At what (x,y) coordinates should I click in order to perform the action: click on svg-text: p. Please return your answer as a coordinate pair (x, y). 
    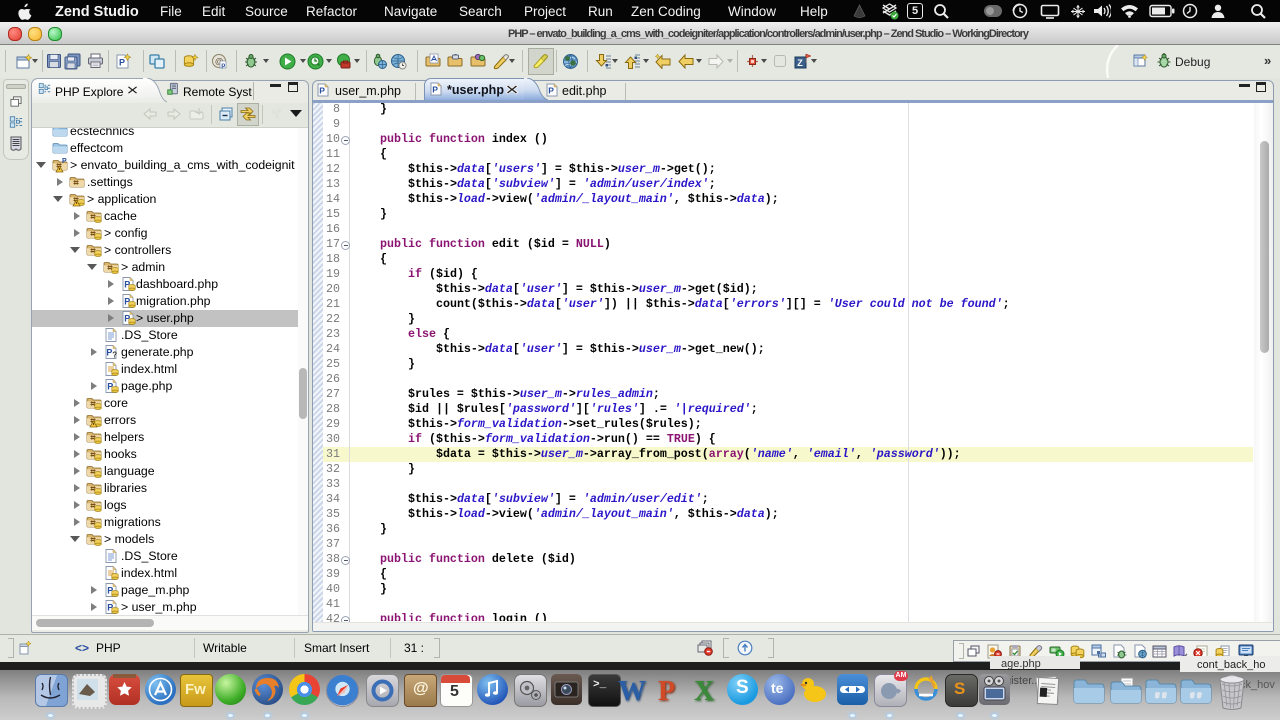
    Looking at the image, I should click on (223, 65).